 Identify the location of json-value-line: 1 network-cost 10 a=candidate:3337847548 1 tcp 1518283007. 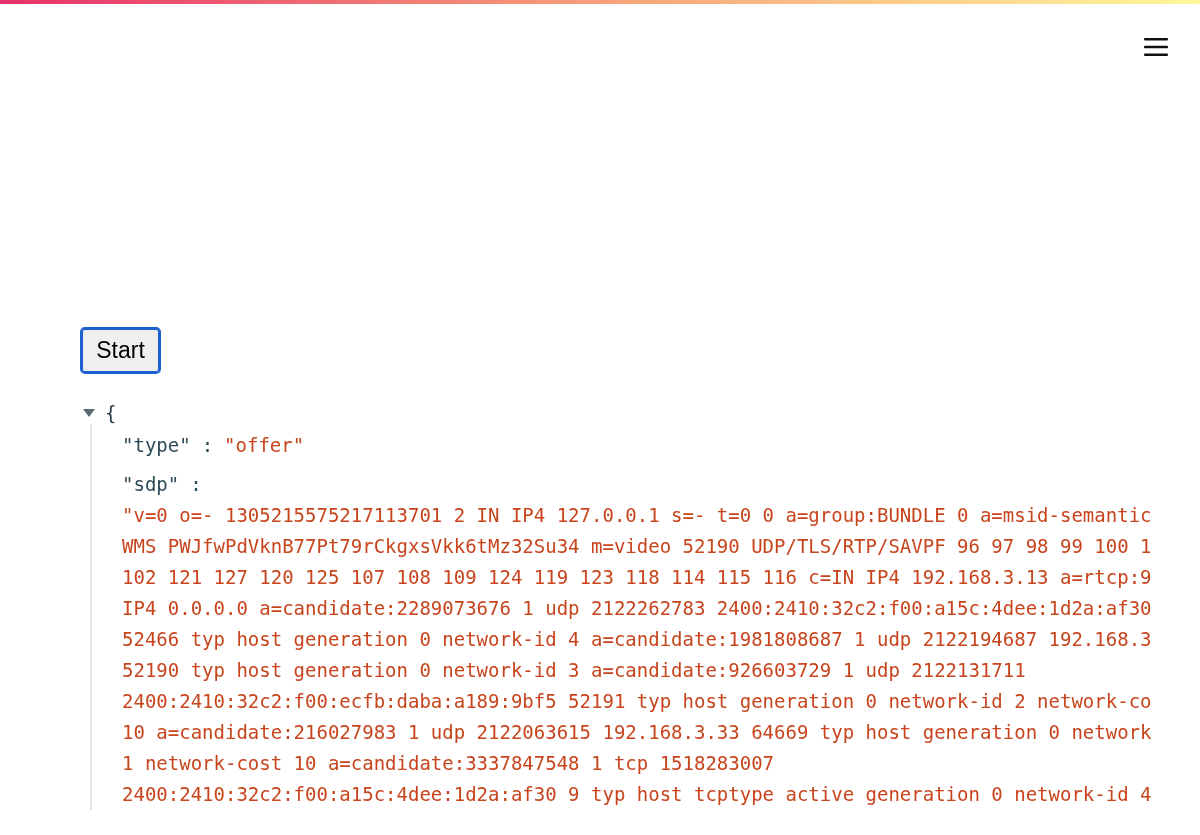
(449, 763).